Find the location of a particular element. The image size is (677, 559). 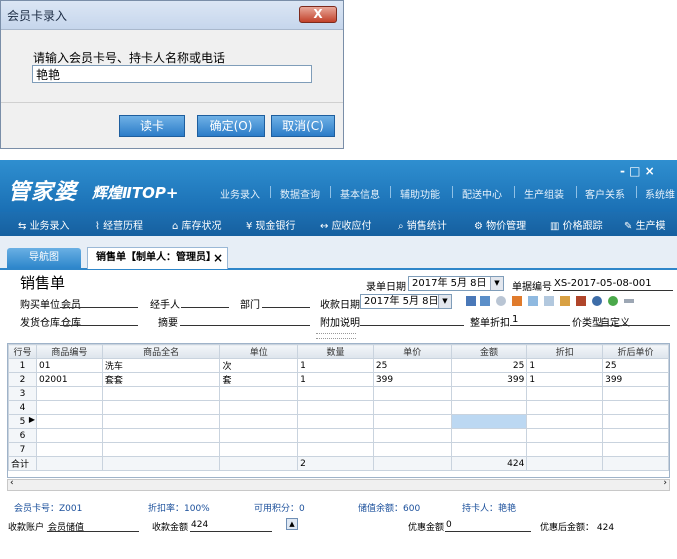

tb-cash: ¥ 现金银行 is located at coordinates (271, 224).